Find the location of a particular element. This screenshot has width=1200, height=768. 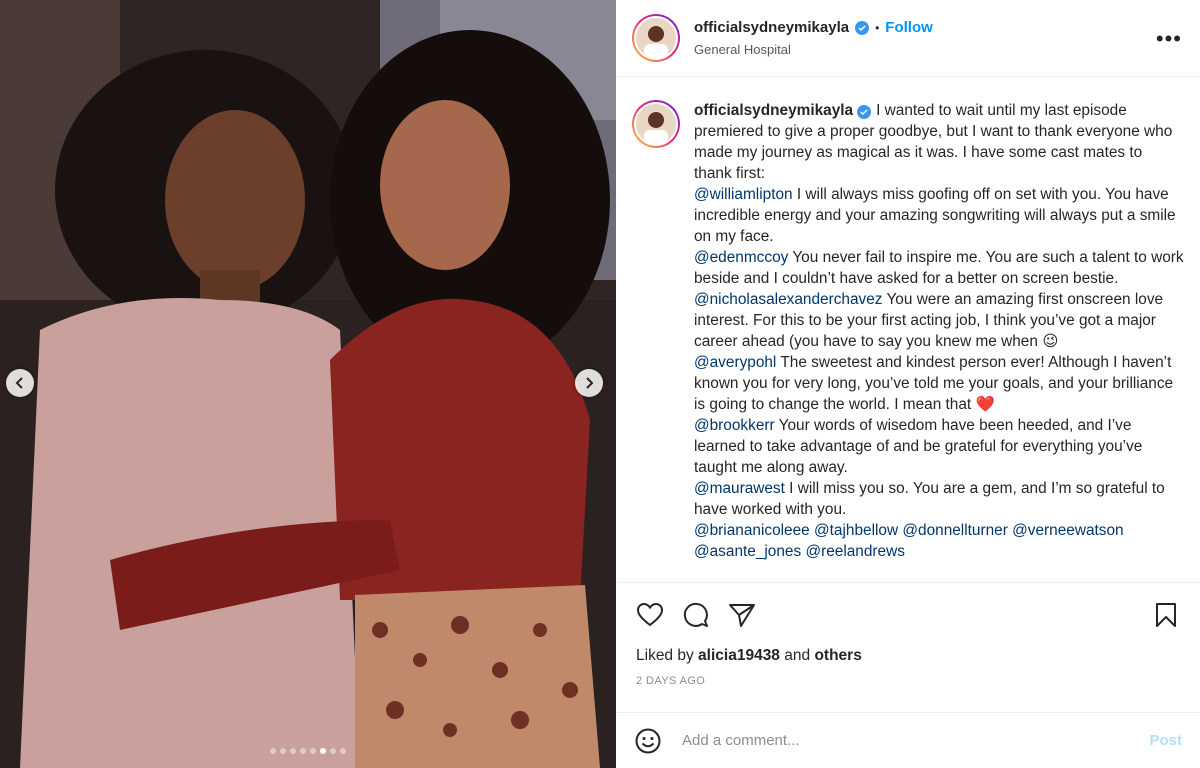

mention-link: @tajhbellow is located at coordinates (856, 530).